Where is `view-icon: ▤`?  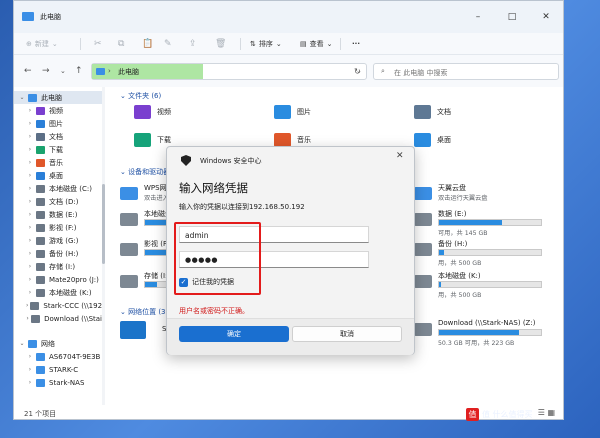 view-icon: ▤ is located at coordinates (303, 44).